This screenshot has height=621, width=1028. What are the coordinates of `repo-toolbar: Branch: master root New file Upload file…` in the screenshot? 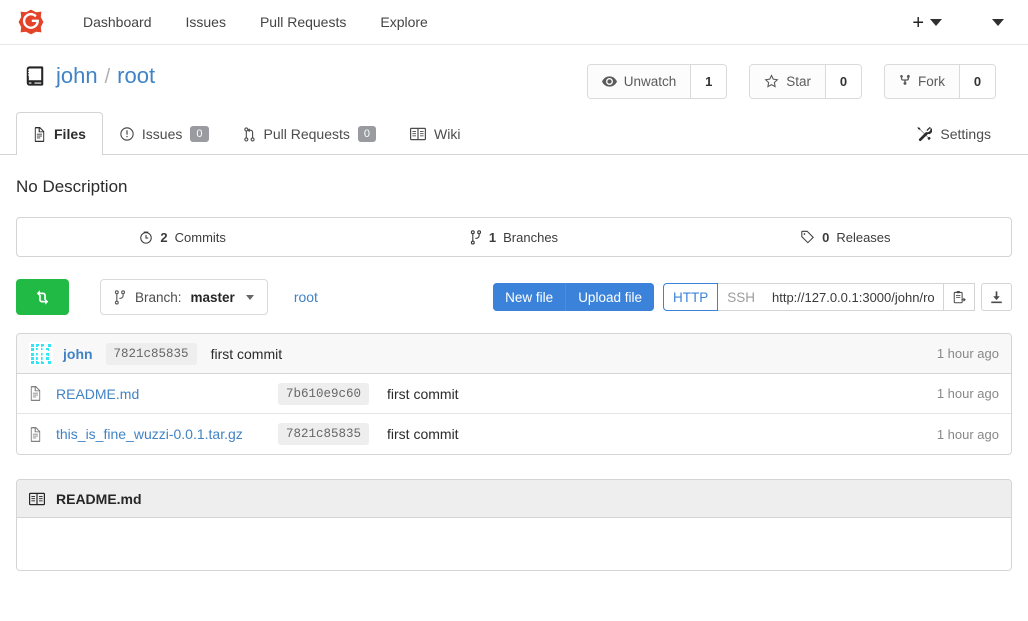 It's located at (514, 297).